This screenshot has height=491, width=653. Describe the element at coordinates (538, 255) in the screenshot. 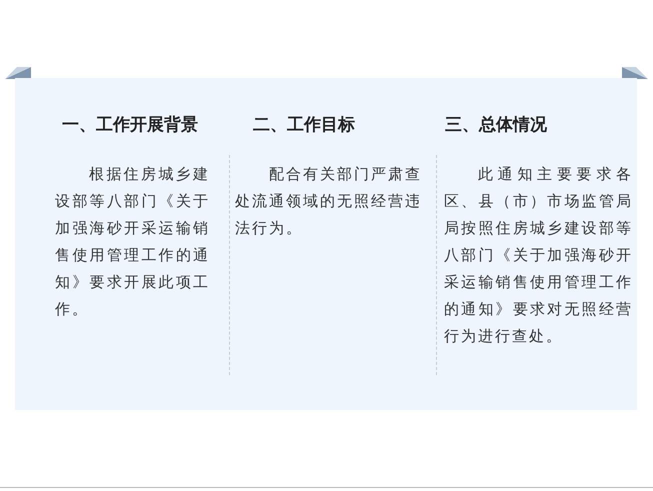

I see `section-paragraph: 此通知主要要求各区、县（市）市场监管局局按照住房城乡建设部等八部门《关于加强海砂开采运输销售使用管理工作的通知》要求对无照经营行为进行查处。` at that location.